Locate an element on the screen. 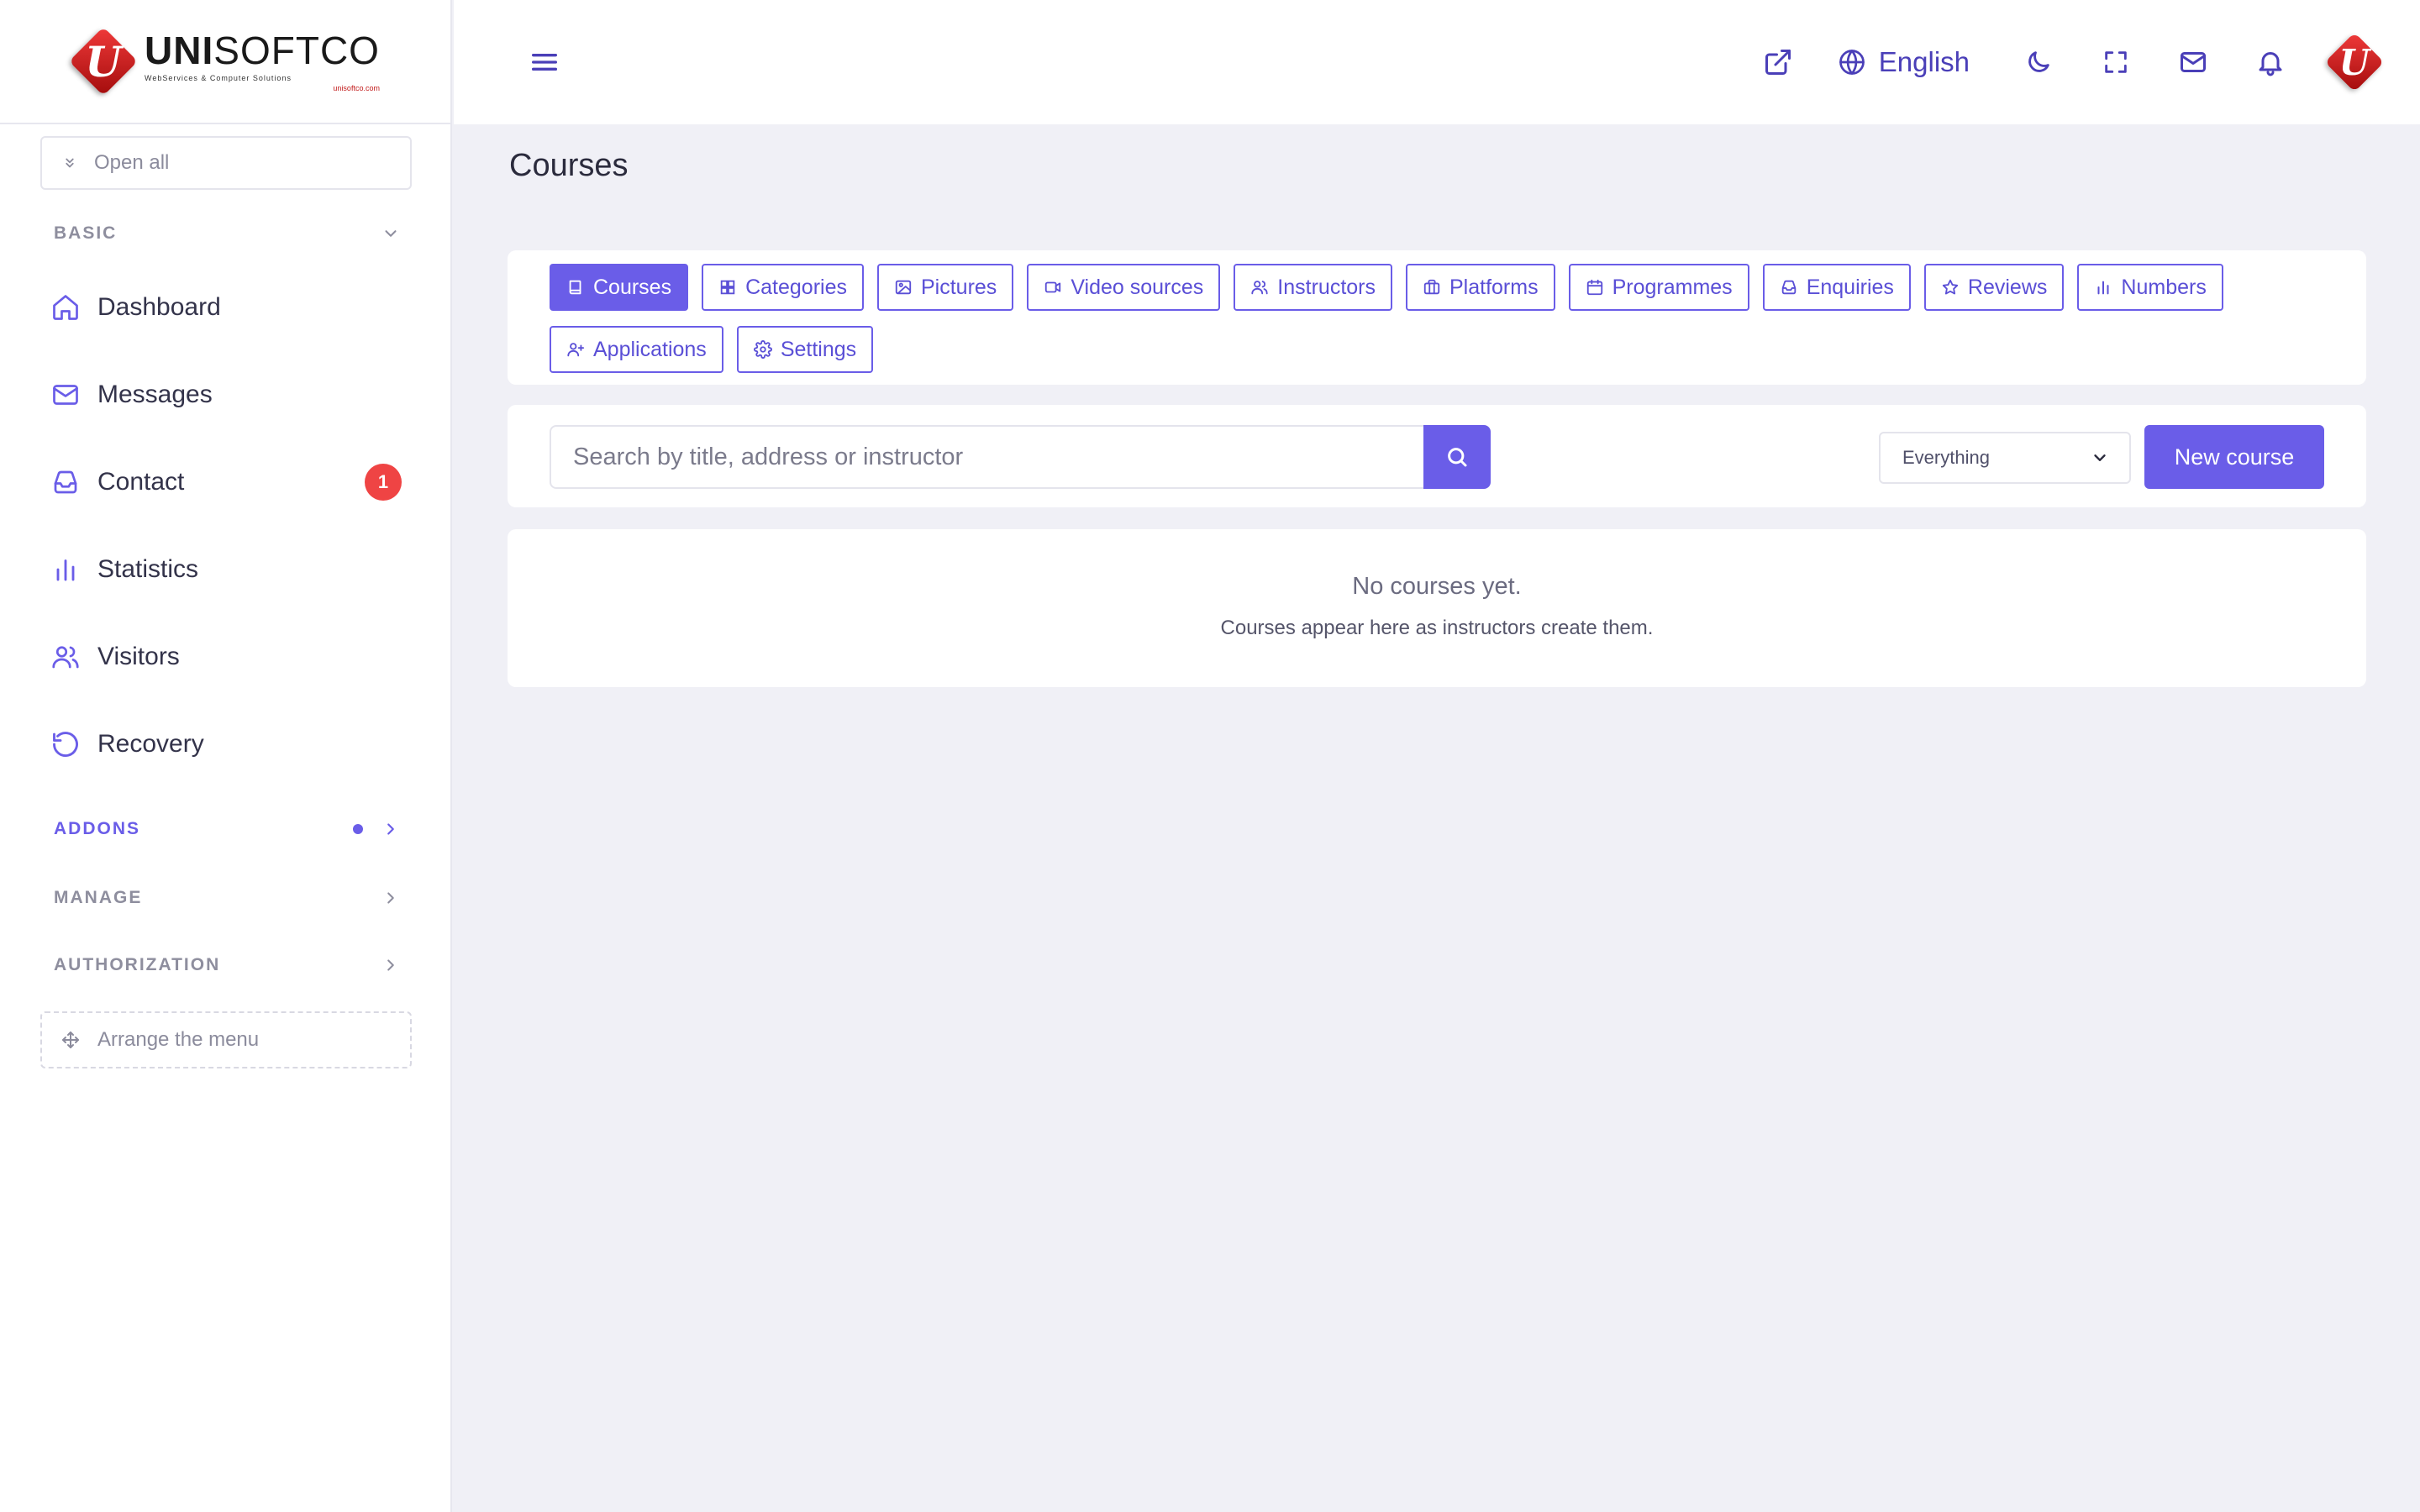 This screenshot has height=1512, width=2420. fullscreen-button is located at coordinates (2115, 62).